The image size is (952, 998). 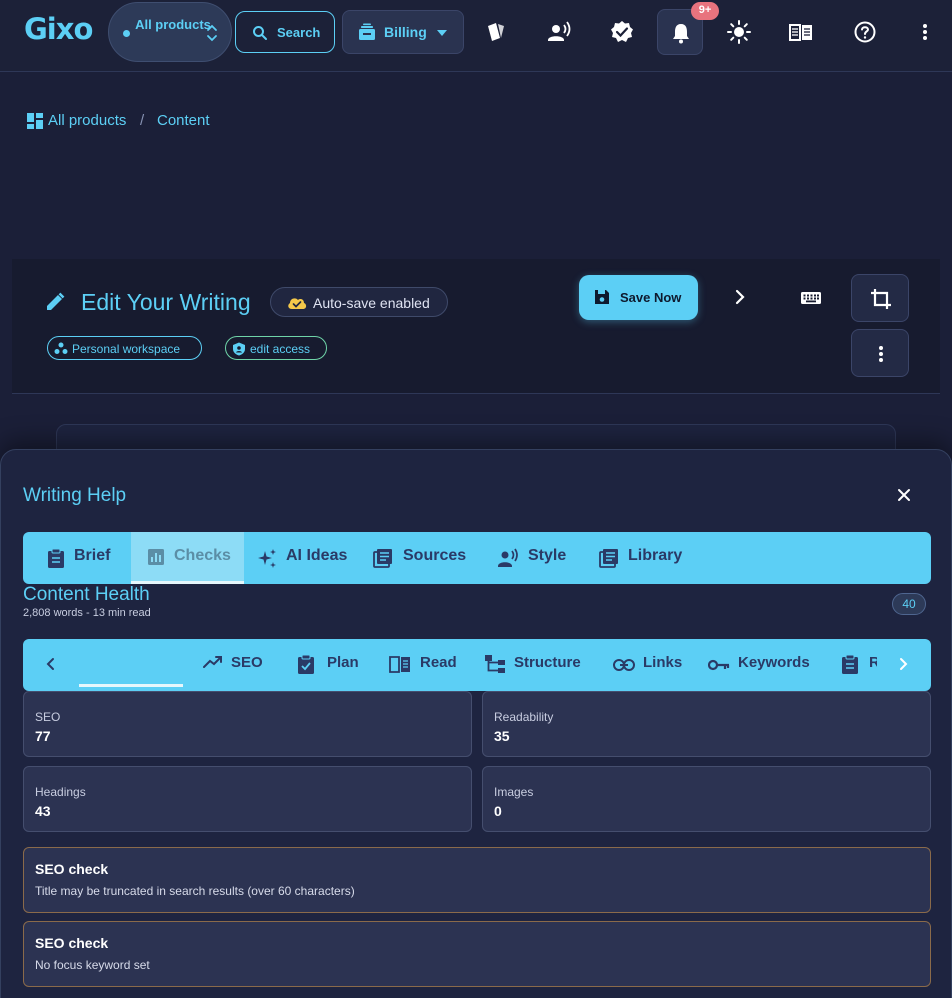 I want to click on breadcrumb-all-products: All products, so click(x=87, y=120).